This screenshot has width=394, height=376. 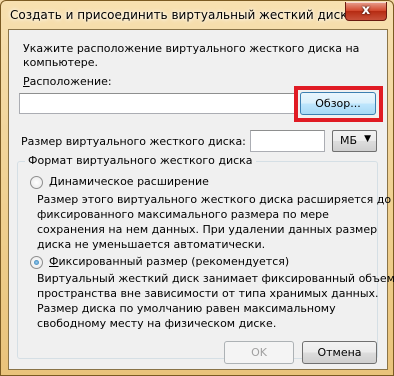 I want to click on close-button: x, so click(x=366, y=11).